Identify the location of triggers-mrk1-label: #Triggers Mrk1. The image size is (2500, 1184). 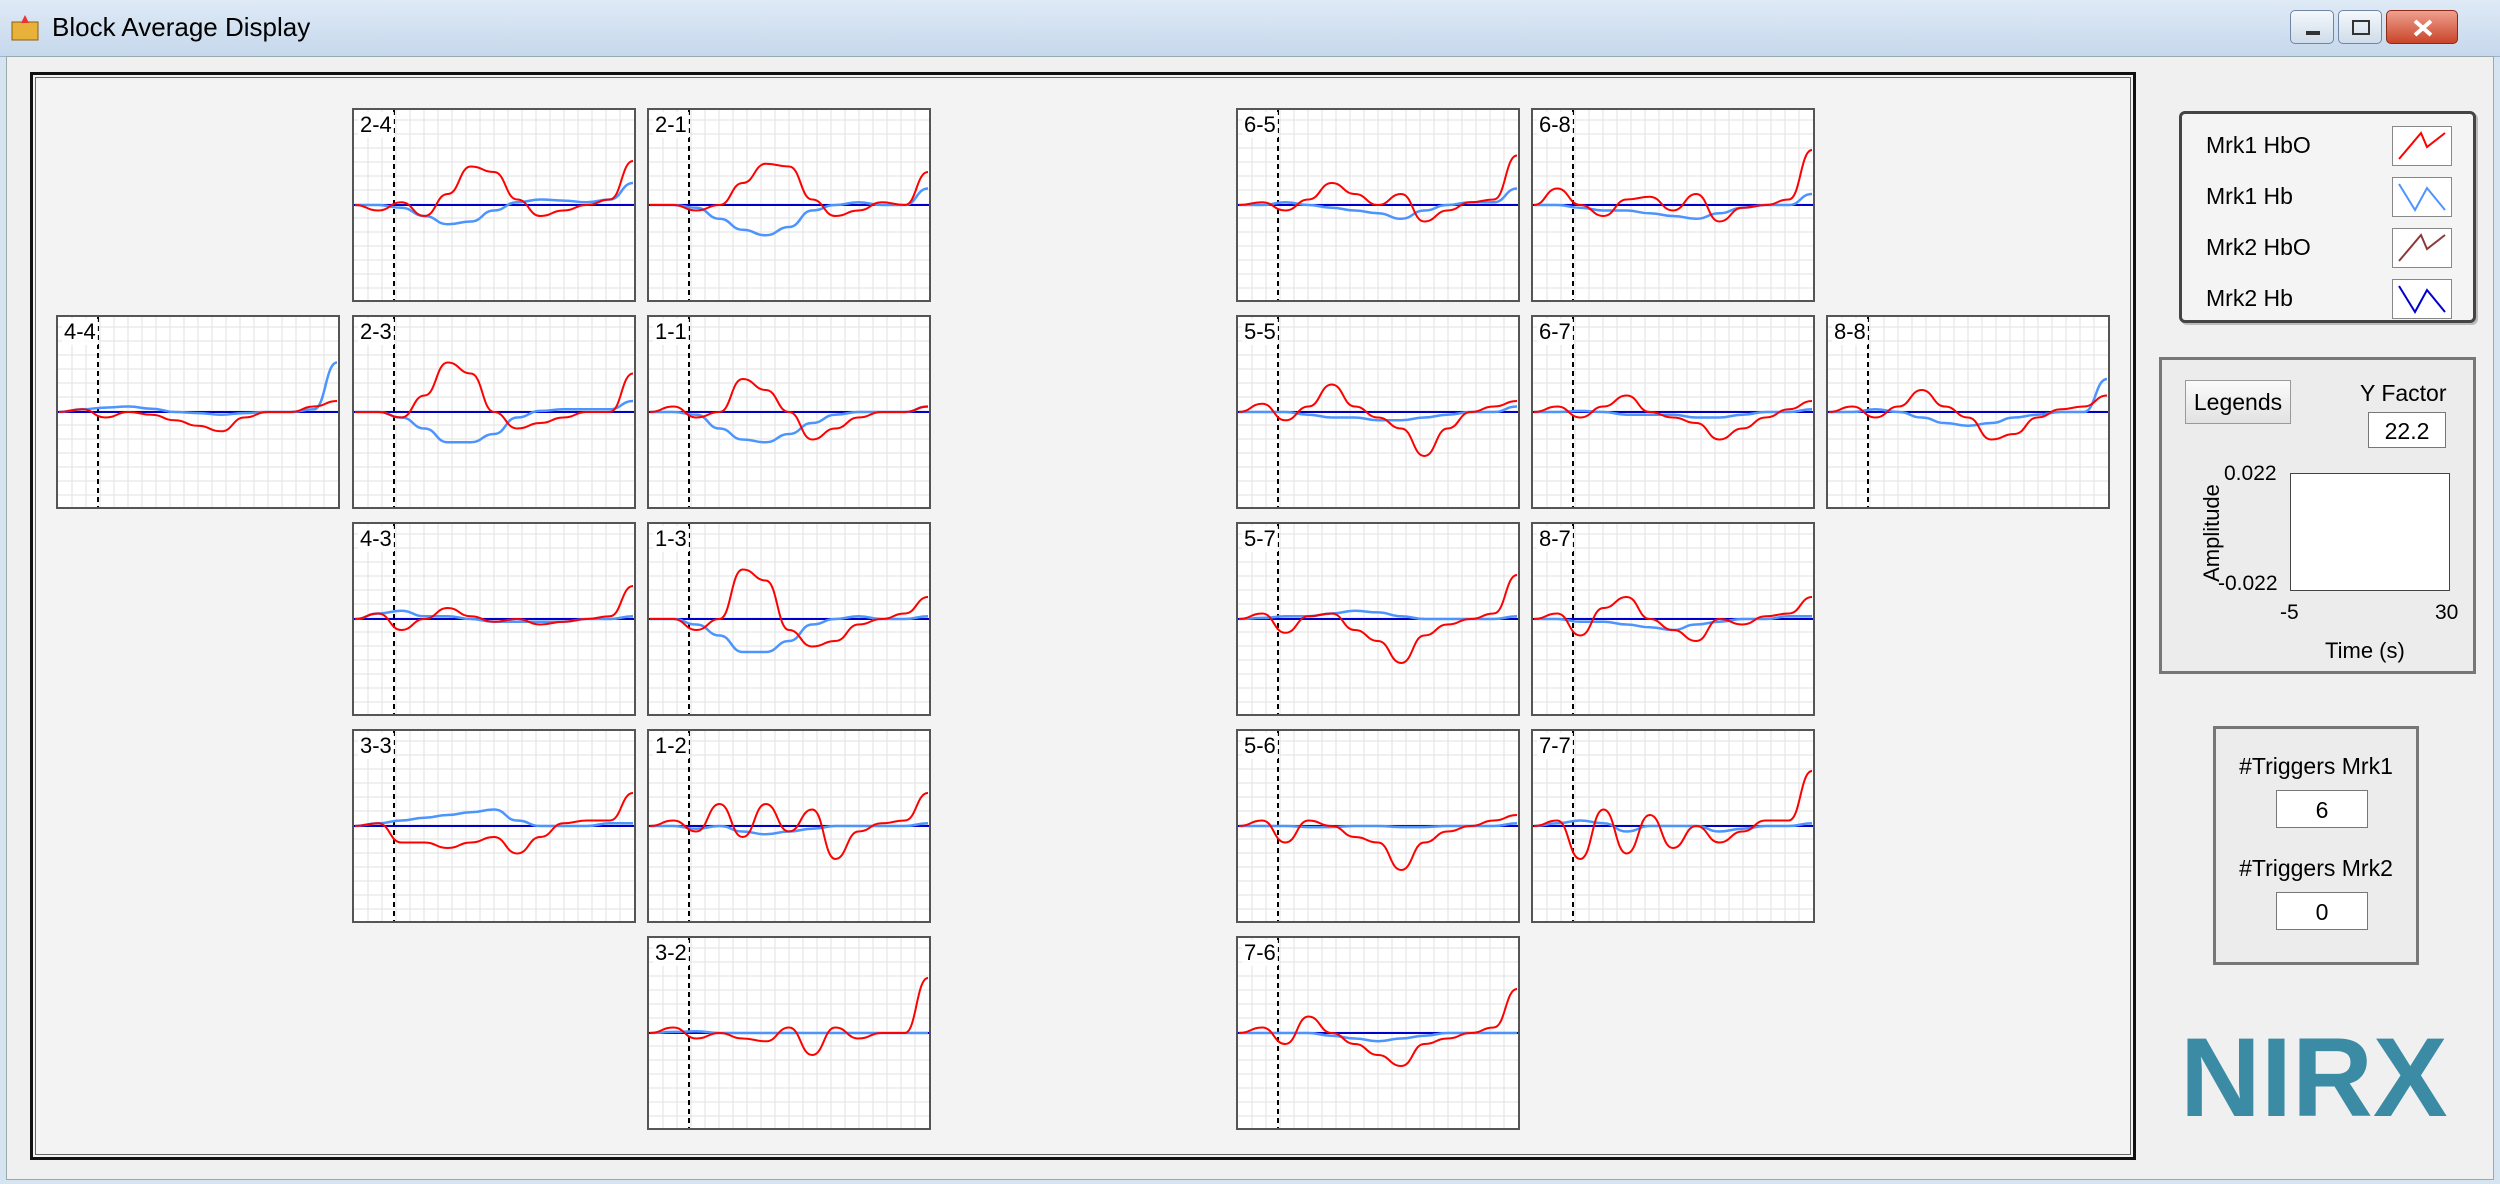
(2316, 766).